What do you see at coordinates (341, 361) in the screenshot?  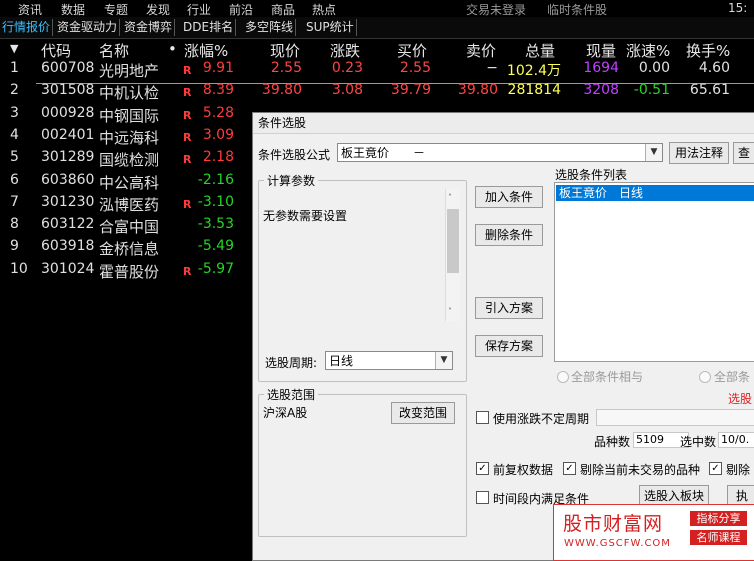 I see `period-value: 日线` at bounding box center [341, 361].